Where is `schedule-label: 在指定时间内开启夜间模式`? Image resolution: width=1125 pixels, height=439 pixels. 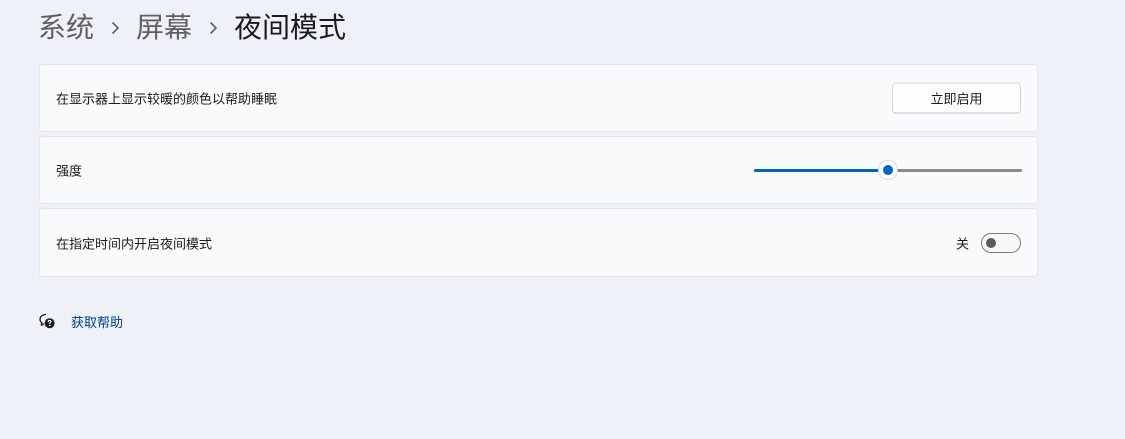
schedule-label: 在指定时间内开启夜间模式 is located at coordinates (134, 244).